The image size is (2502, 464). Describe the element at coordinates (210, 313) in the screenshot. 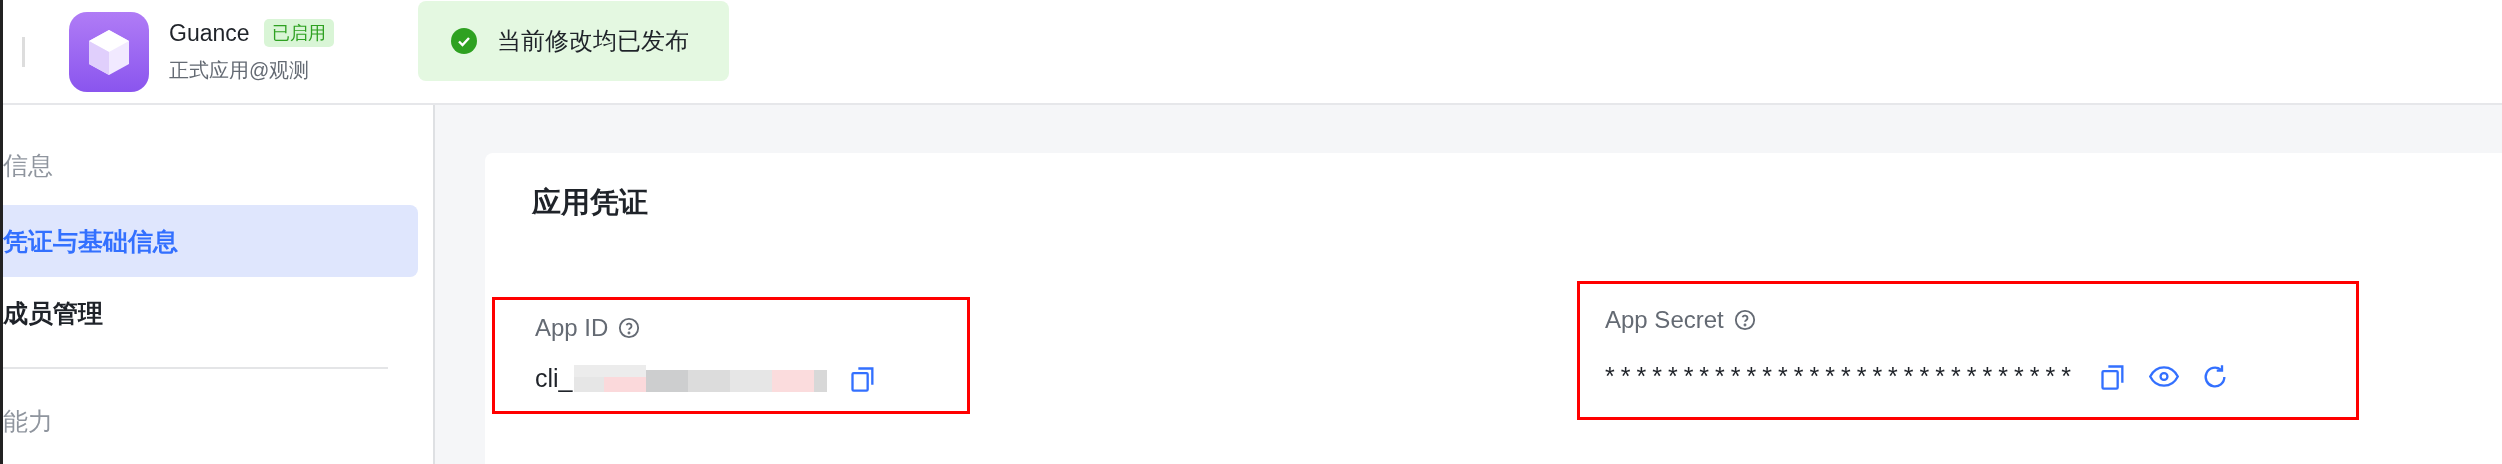

I see `sidebar-item: 成员管理` at that location.